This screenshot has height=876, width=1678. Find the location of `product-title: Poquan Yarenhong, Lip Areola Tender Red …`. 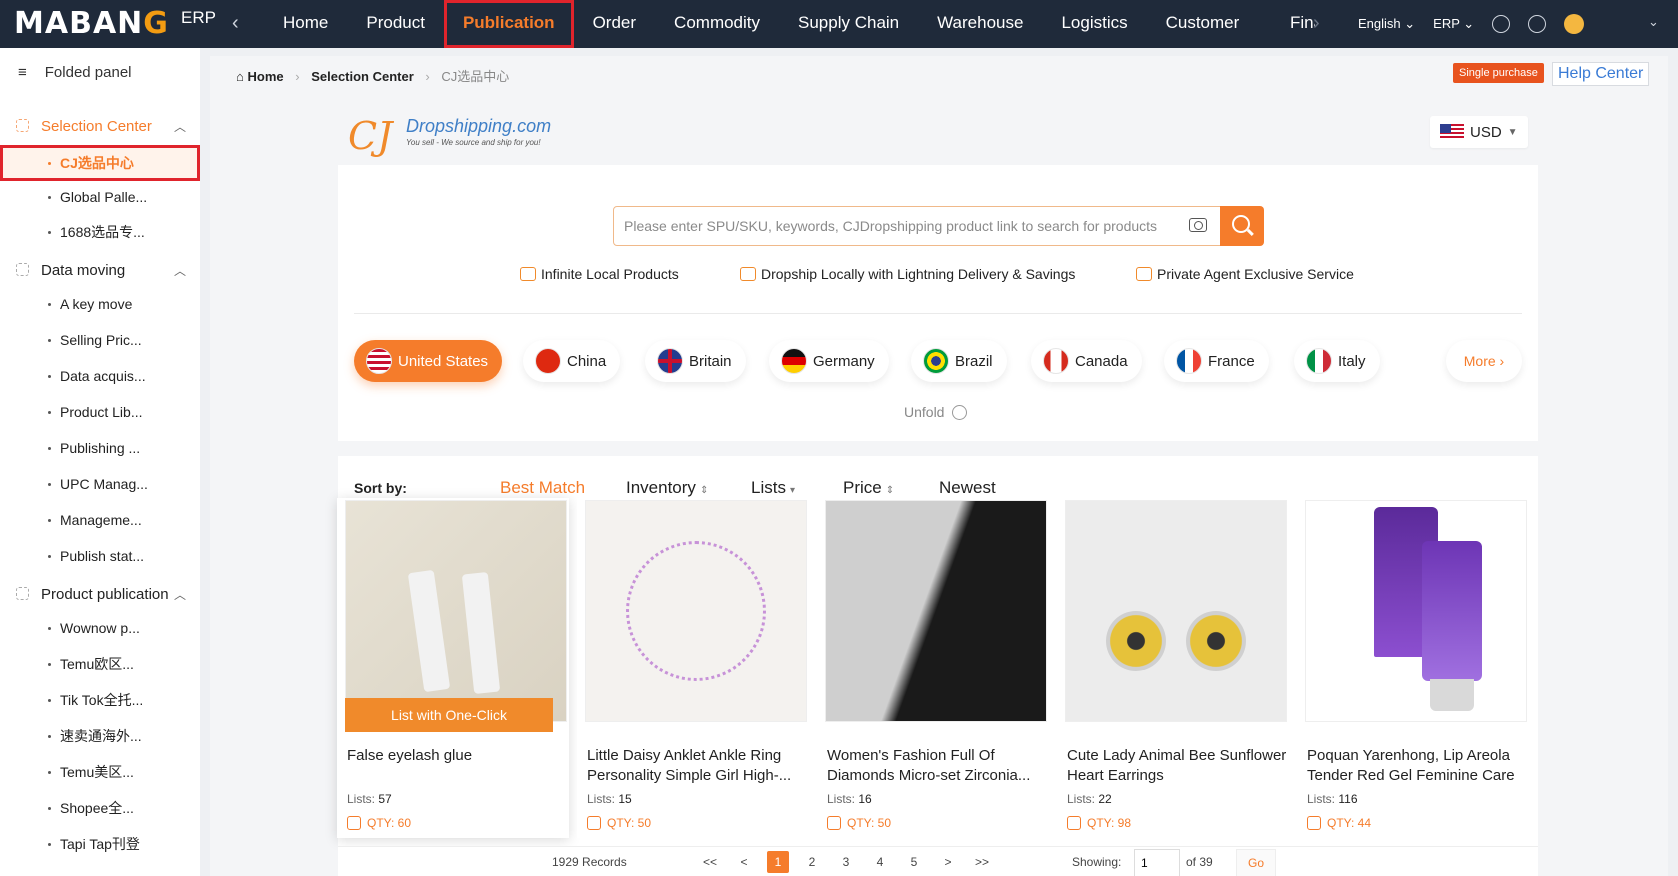

product-title: Poquan Yarenhong, Lip Areola Tender Red … is located at coordinates (1418, 766).